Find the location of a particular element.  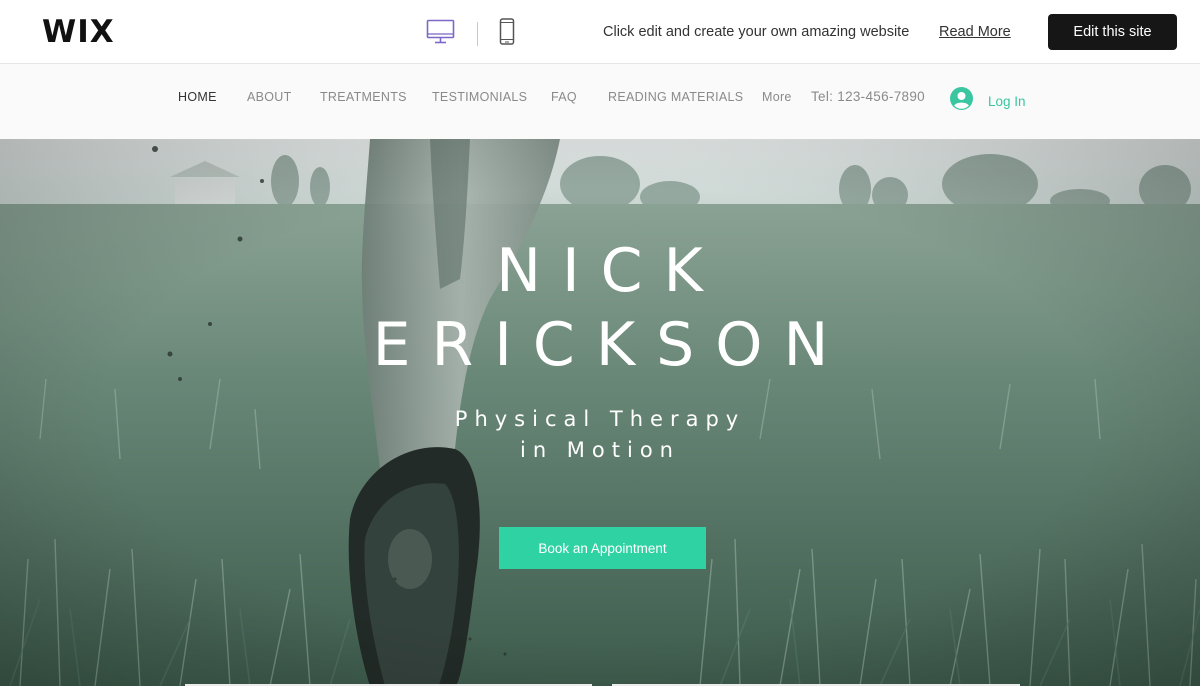

user-avatar-icon is located at coordinates (961, 101).